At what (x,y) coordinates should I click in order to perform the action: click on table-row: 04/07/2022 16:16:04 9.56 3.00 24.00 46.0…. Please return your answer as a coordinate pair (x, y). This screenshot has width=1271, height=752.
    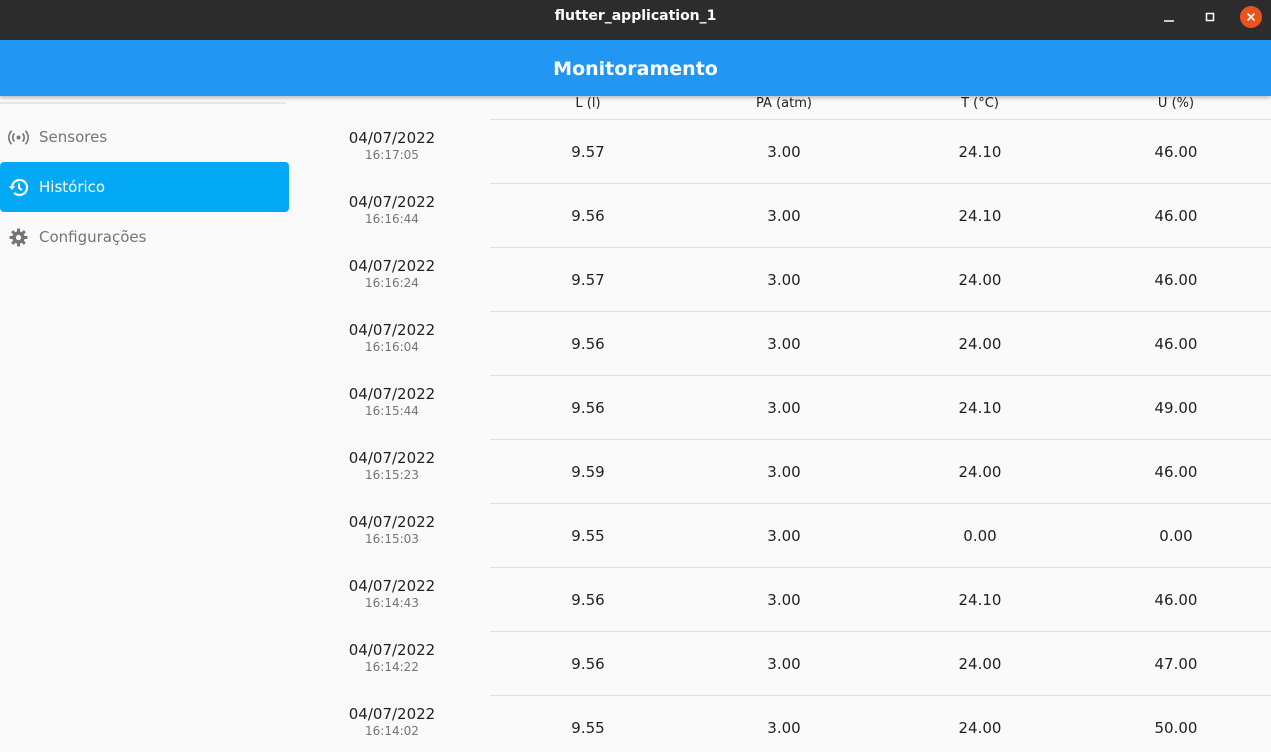
    Looking at the image, I should click on (785, 344).